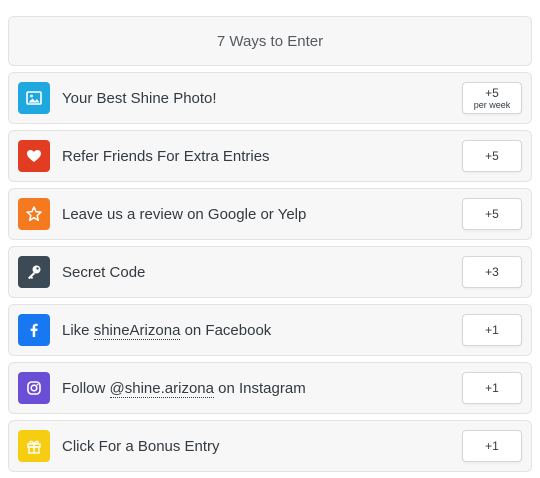  I want to click on image-icon, so click(34, 98).